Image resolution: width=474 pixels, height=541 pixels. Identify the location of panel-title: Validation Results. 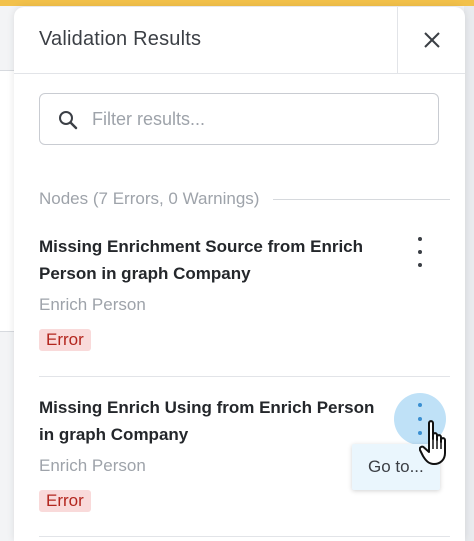
(120, 39).